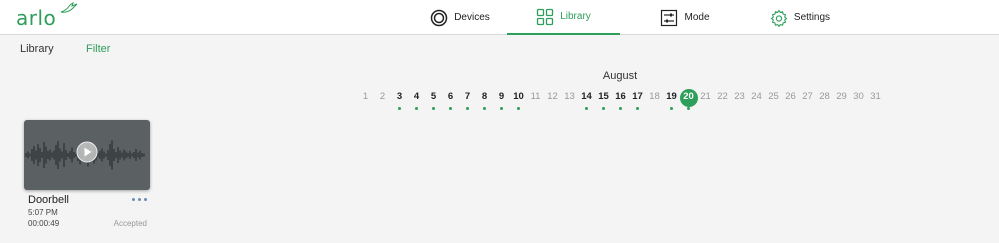  Describe the element at coordinates (790, 100) in the screenshot. I see `calendar-day-26: 26` at that location.